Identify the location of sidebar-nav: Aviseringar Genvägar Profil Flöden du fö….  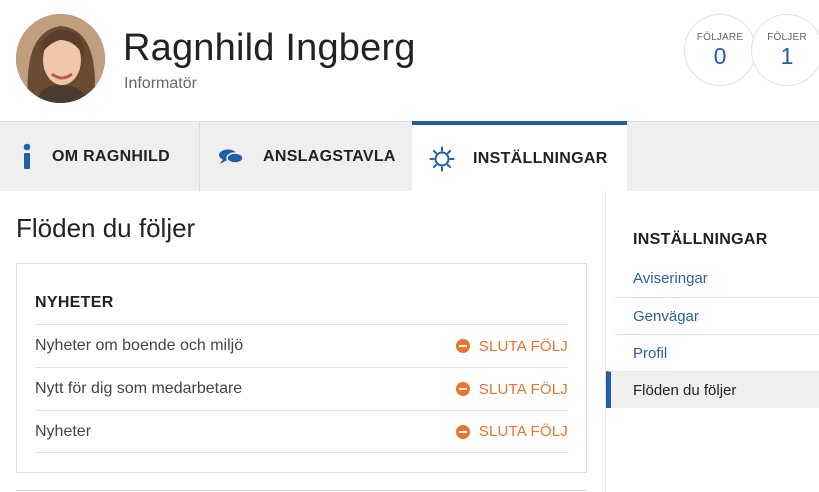
(712, 334).